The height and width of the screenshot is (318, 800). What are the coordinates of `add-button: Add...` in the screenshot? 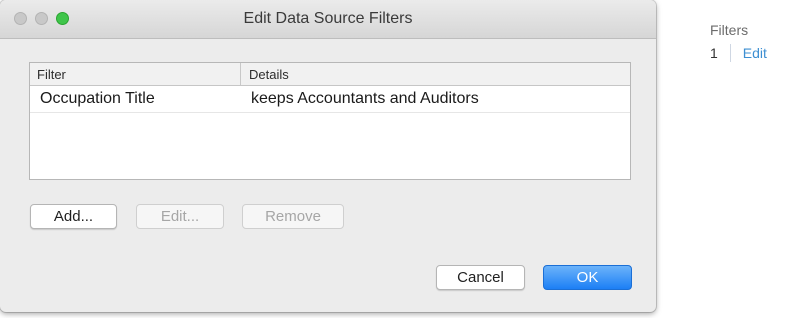 It's located at (73, 216).